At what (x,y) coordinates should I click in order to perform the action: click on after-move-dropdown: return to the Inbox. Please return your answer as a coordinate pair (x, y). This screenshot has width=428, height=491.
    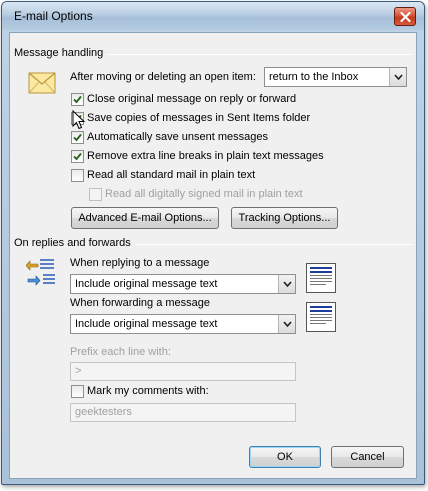
    Looking at the image, I should click on (335, 77).